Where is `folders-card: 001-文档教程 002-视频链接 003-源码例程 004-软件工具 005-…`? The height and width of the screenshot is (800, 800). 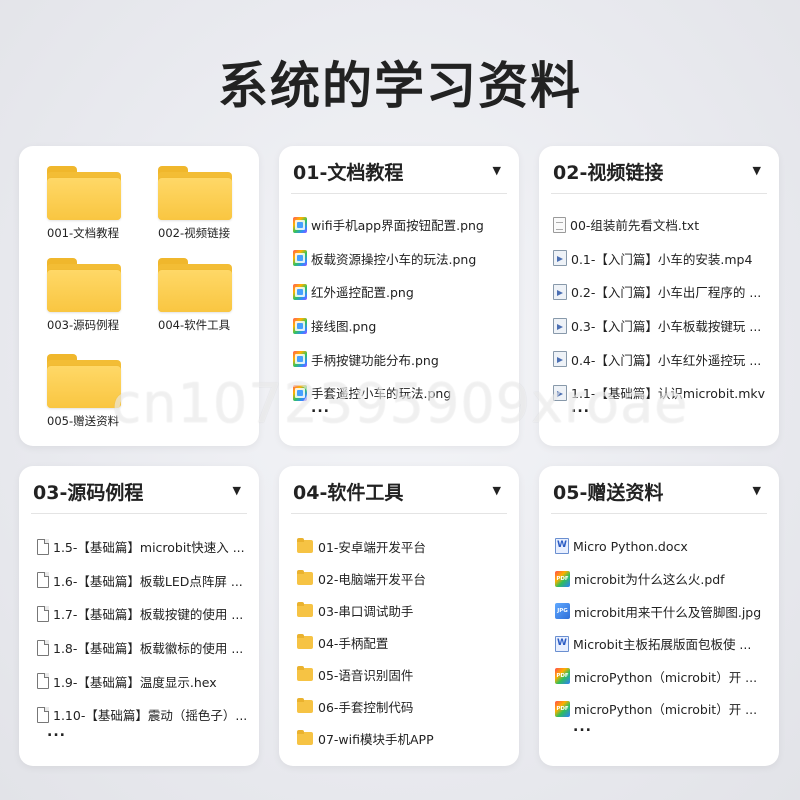 folders-card: 001-文档教程 002-视频链接 003-源码例程 004-软件工具 005-… is located at coordinates (139, 296).